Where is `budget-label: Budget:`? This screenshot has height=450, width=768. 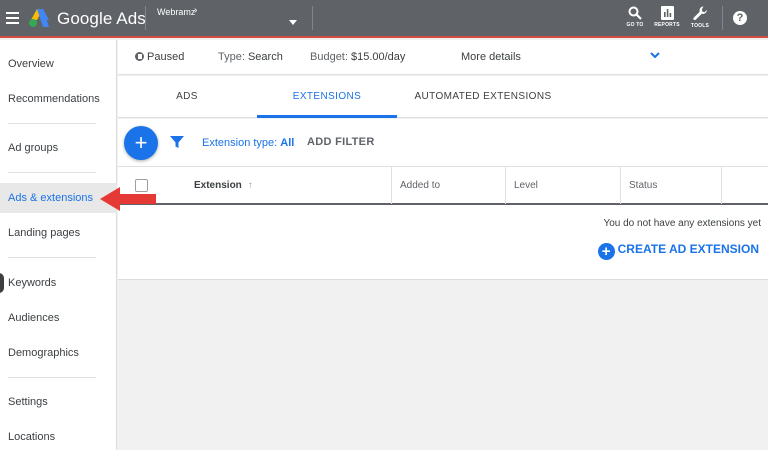
budget-label: Budget: is located at coordinates (329, 57).